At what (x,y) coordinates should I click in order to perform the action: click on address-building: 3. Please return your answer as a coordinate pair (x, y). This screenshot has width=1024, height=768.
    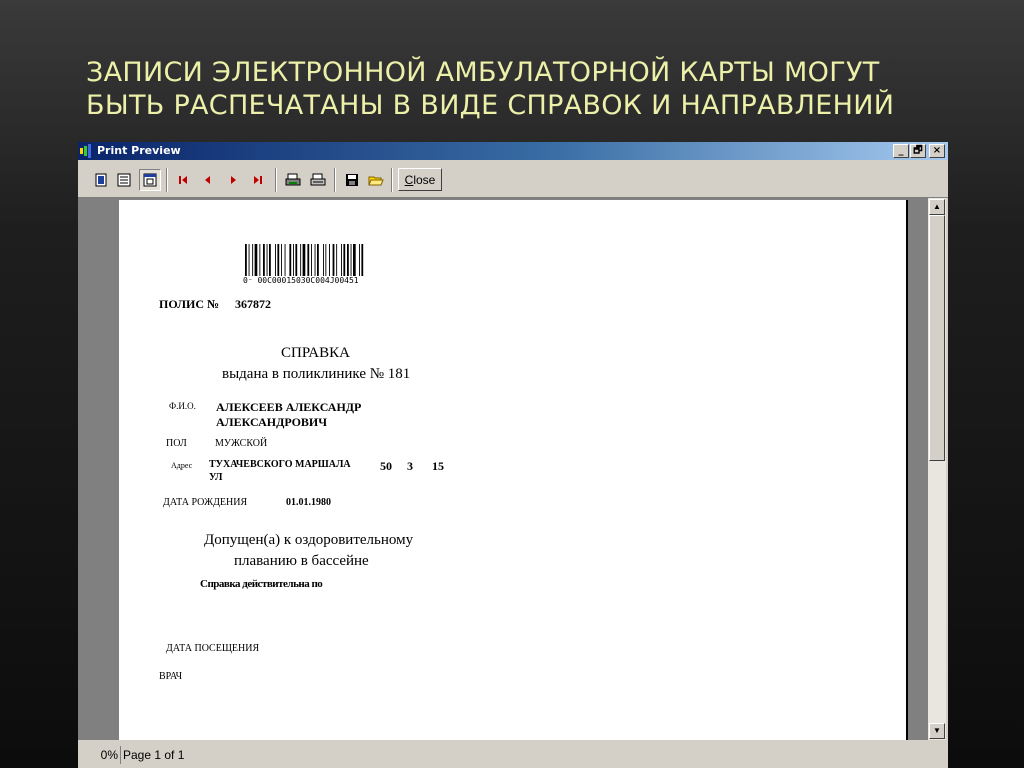
    Looking at the image, I should click on (410, 466).